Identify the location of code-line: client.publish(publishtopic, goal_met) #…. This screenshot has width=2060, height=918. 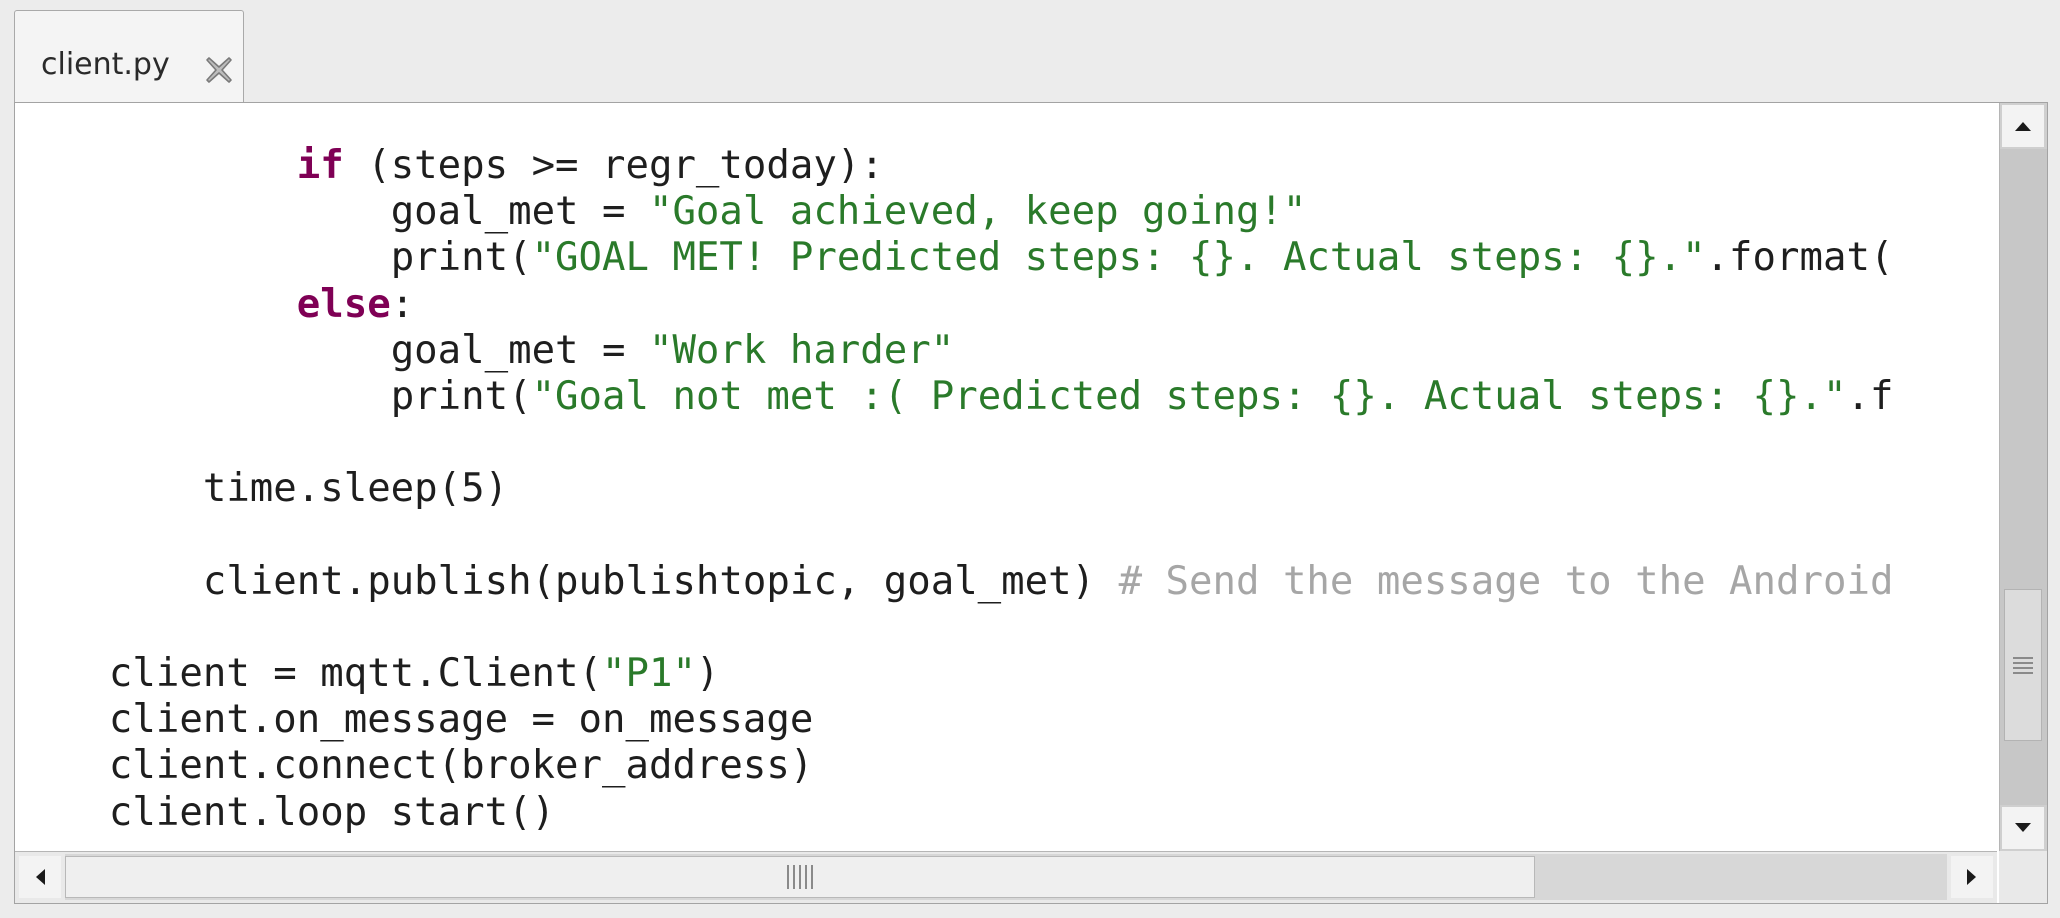
(954, 581).